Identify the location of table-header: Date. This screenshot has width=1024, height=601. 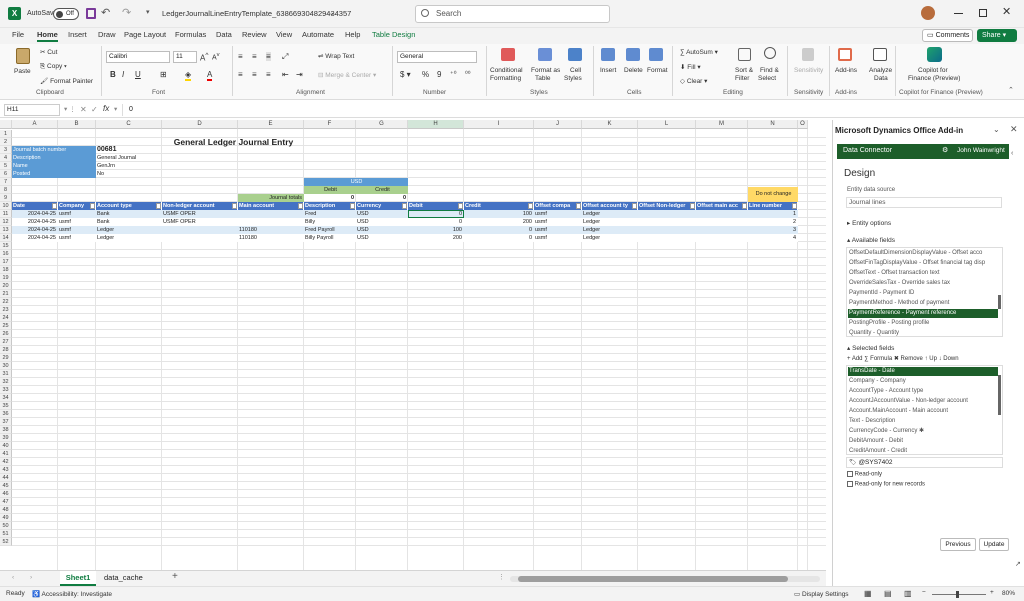
(35, 206).